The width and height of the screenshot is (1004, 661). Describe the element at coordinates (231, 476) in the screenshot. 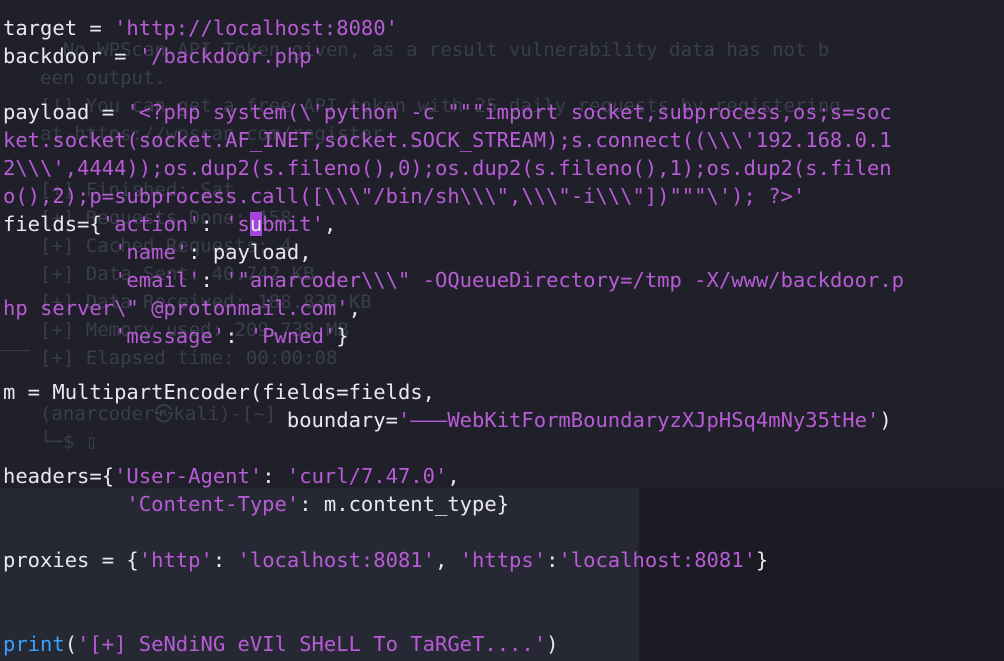

I see `code-line-headers-ua: headers={'User-Agent': 'curl/7.47.0',` at that location.